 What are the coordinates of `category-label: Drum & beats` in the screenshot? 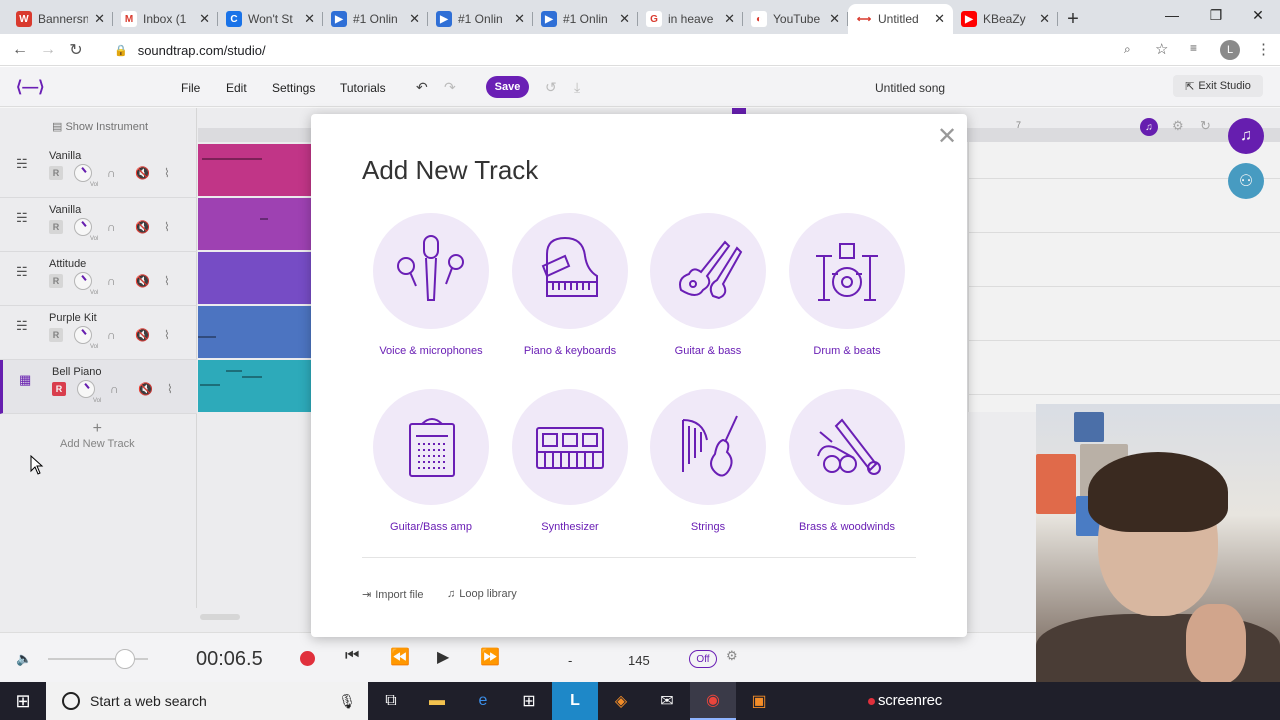 It's located at (847, 351).